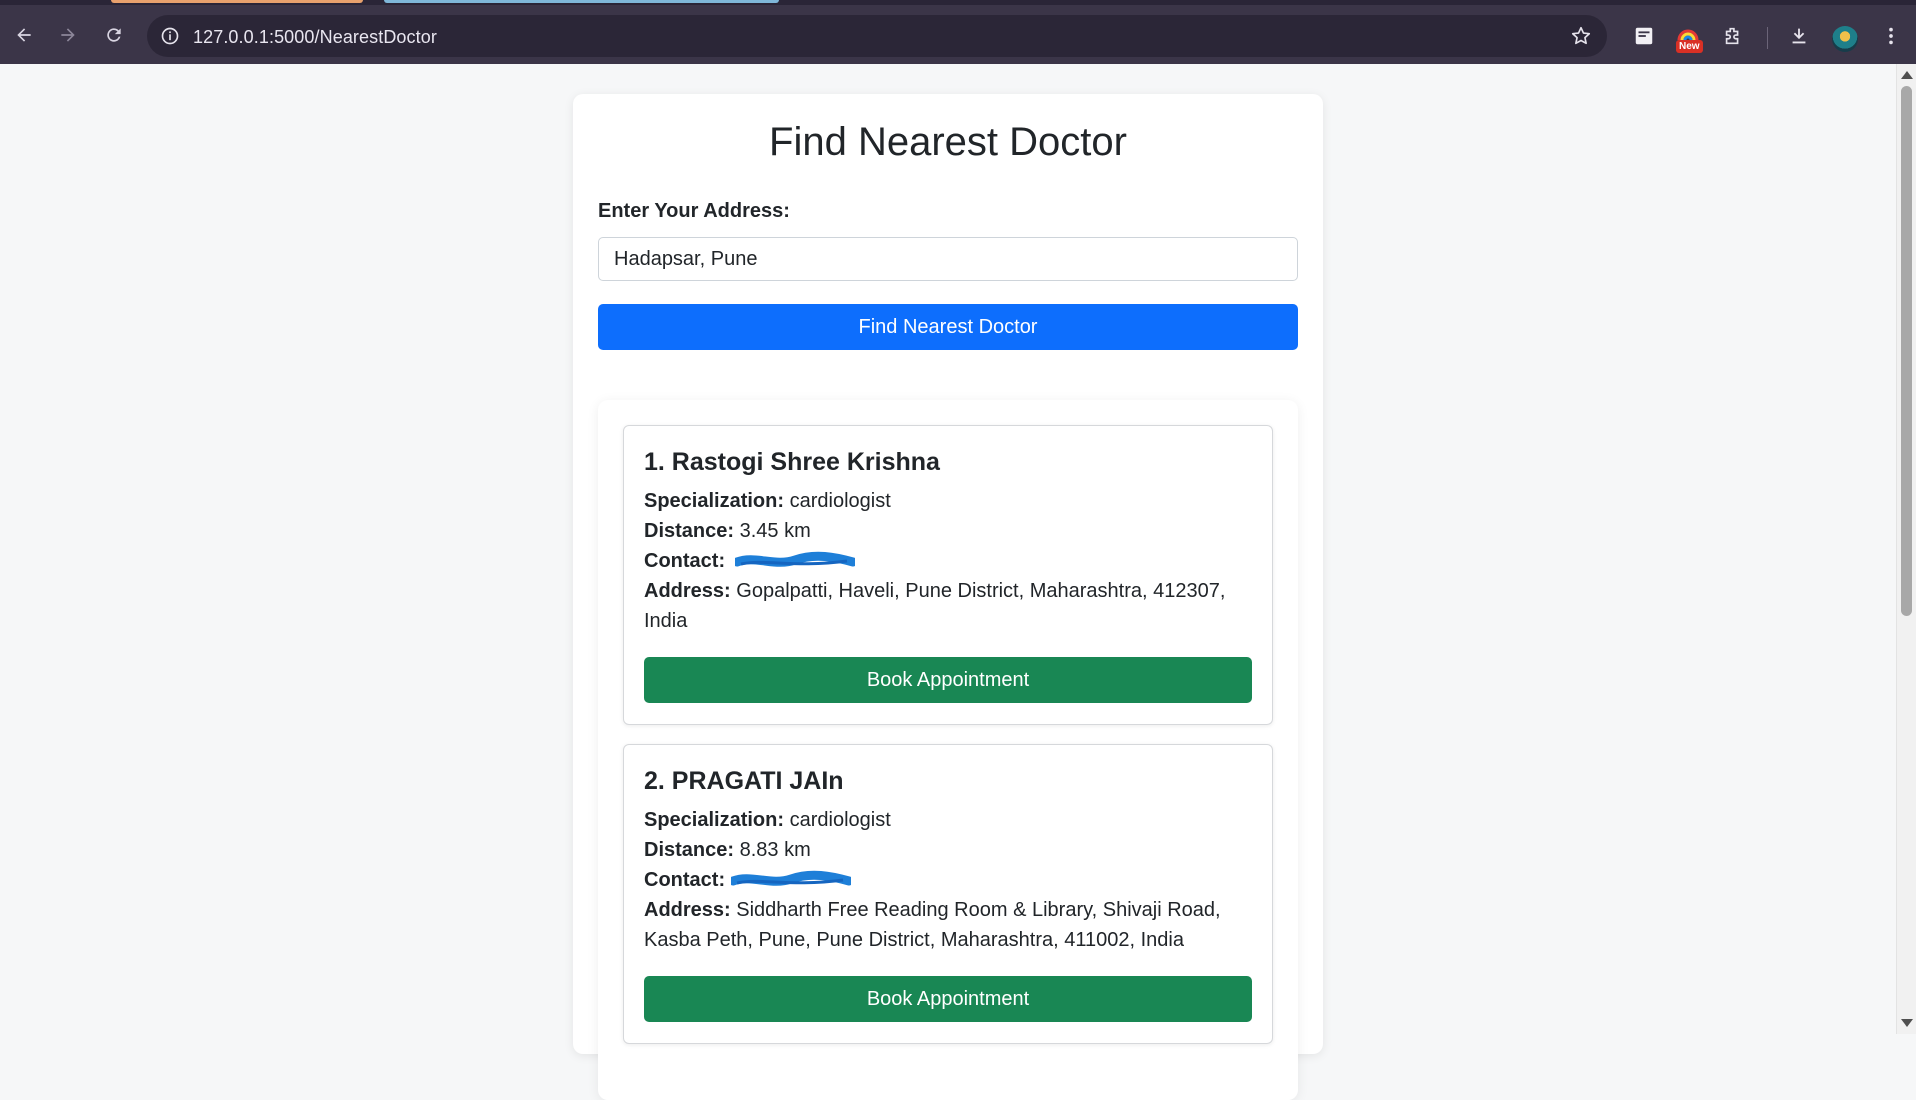 The image size is (1916, 1100). I want to click on reload-icon, so click(114, 35).